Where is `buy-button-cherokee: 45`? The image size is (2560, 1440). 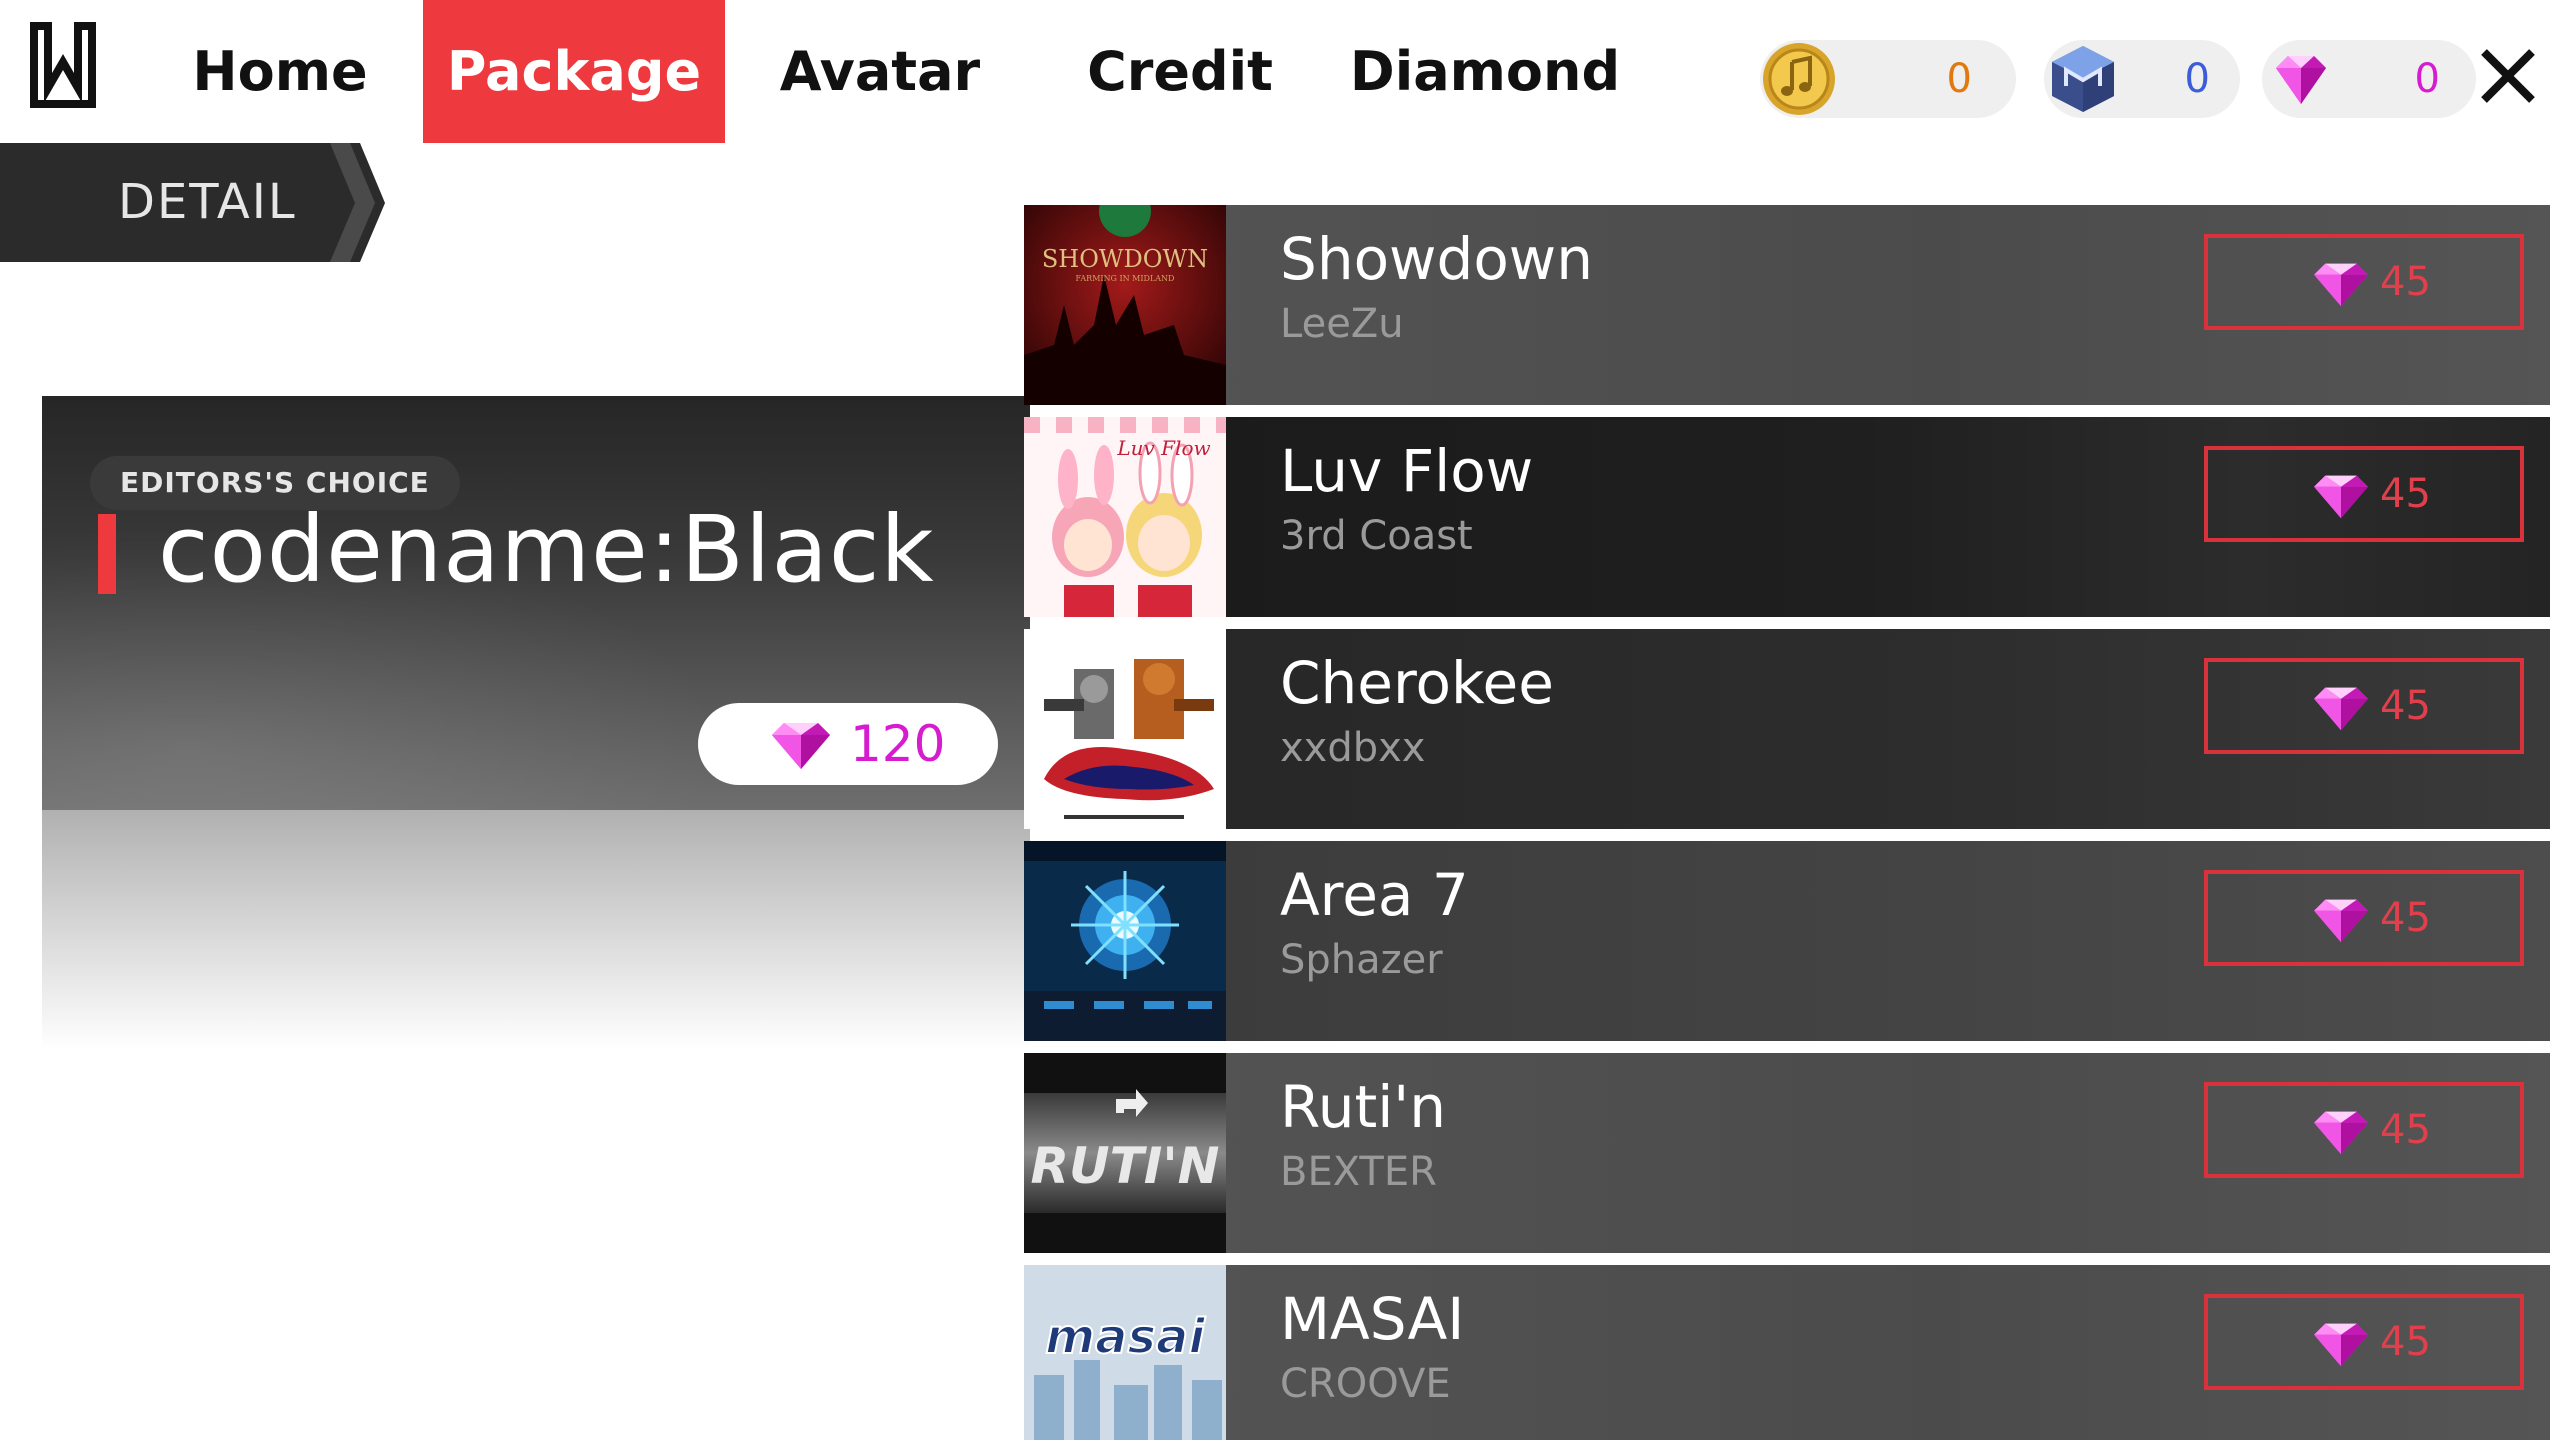 buy-button-cherokee: 45 is located at coordinates (2364, 706).